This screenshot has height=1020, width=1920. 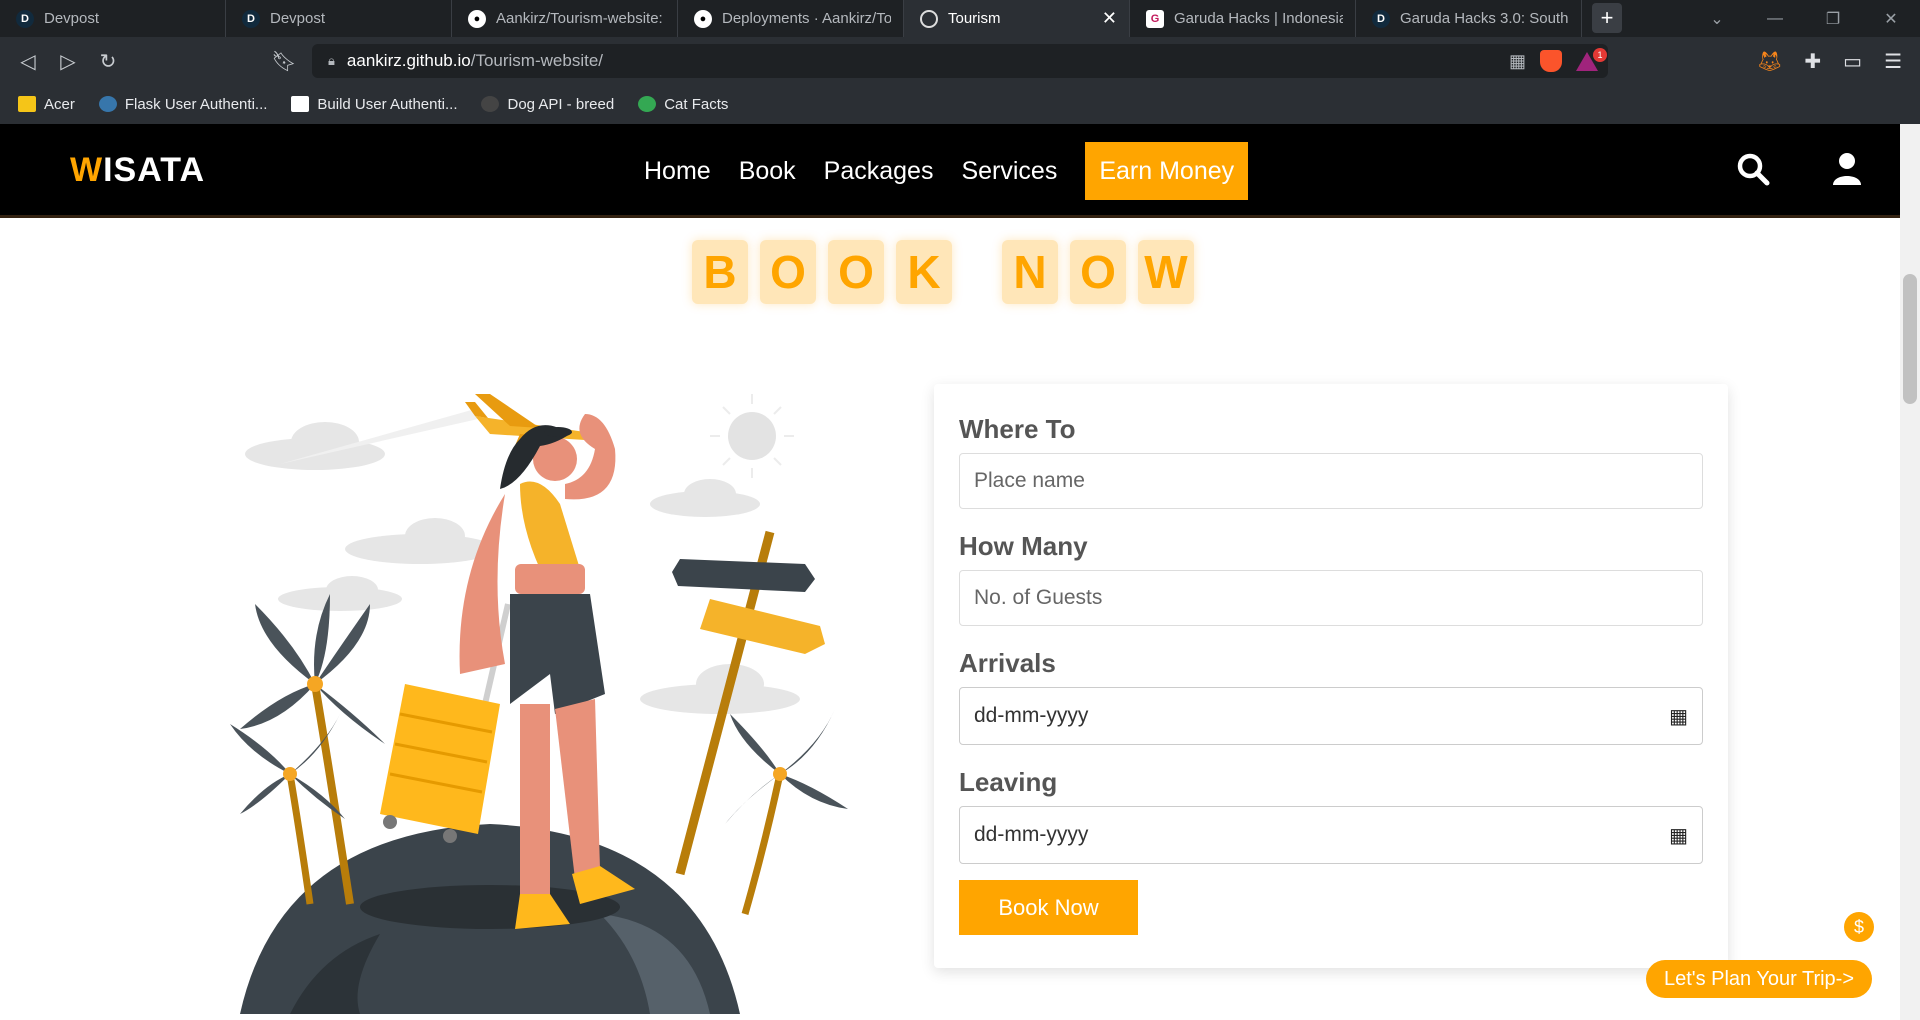 I want to click on search-icon, so click(x=1753, y=169).